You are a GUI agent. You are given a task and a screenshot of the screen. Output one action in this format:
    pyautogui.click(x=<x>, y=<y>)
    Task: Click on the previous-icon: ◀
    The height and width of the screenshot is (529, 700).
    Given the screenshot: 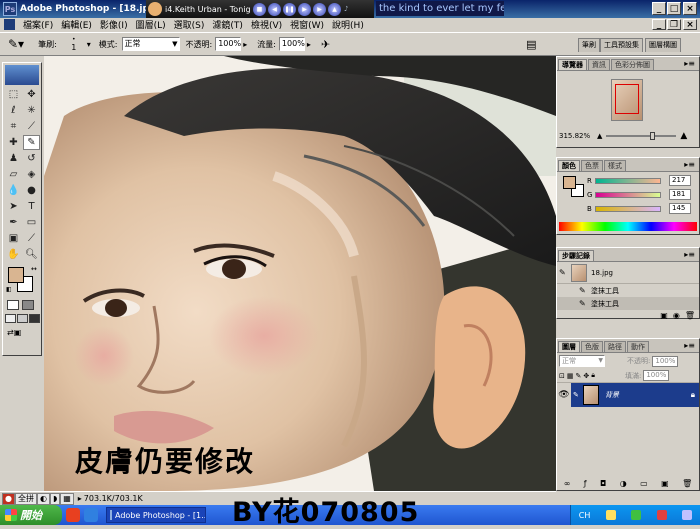 What is the action you would take?
    pyautogui.click(x=274, y=9)
    